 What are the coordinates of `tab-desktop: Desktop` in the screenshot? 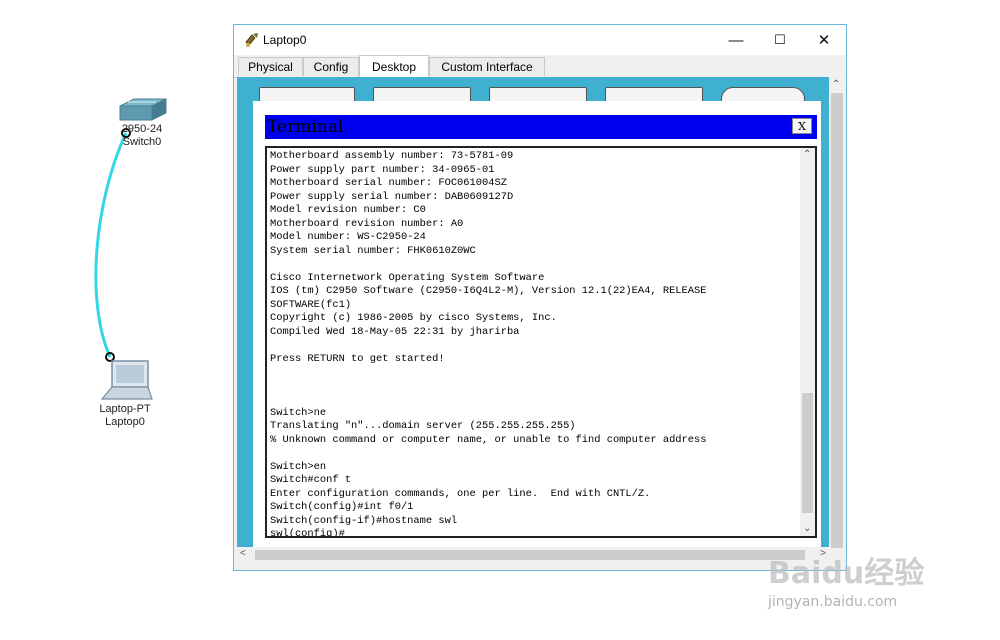 It's located at (394, 66).